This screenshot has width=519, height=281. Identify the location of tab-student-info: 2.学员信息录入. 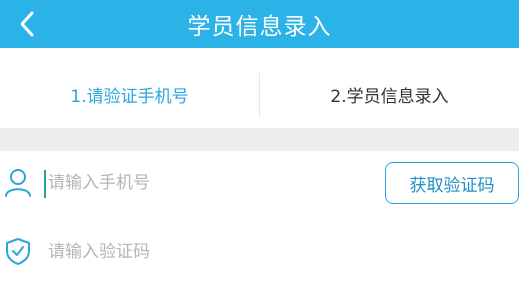
(389, 94).